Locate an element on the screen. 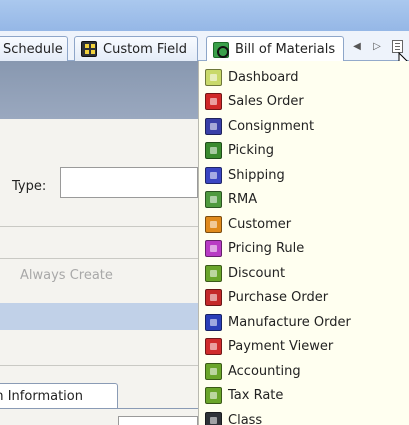  payment-viewer-icon is located at coordinates (213, 346).